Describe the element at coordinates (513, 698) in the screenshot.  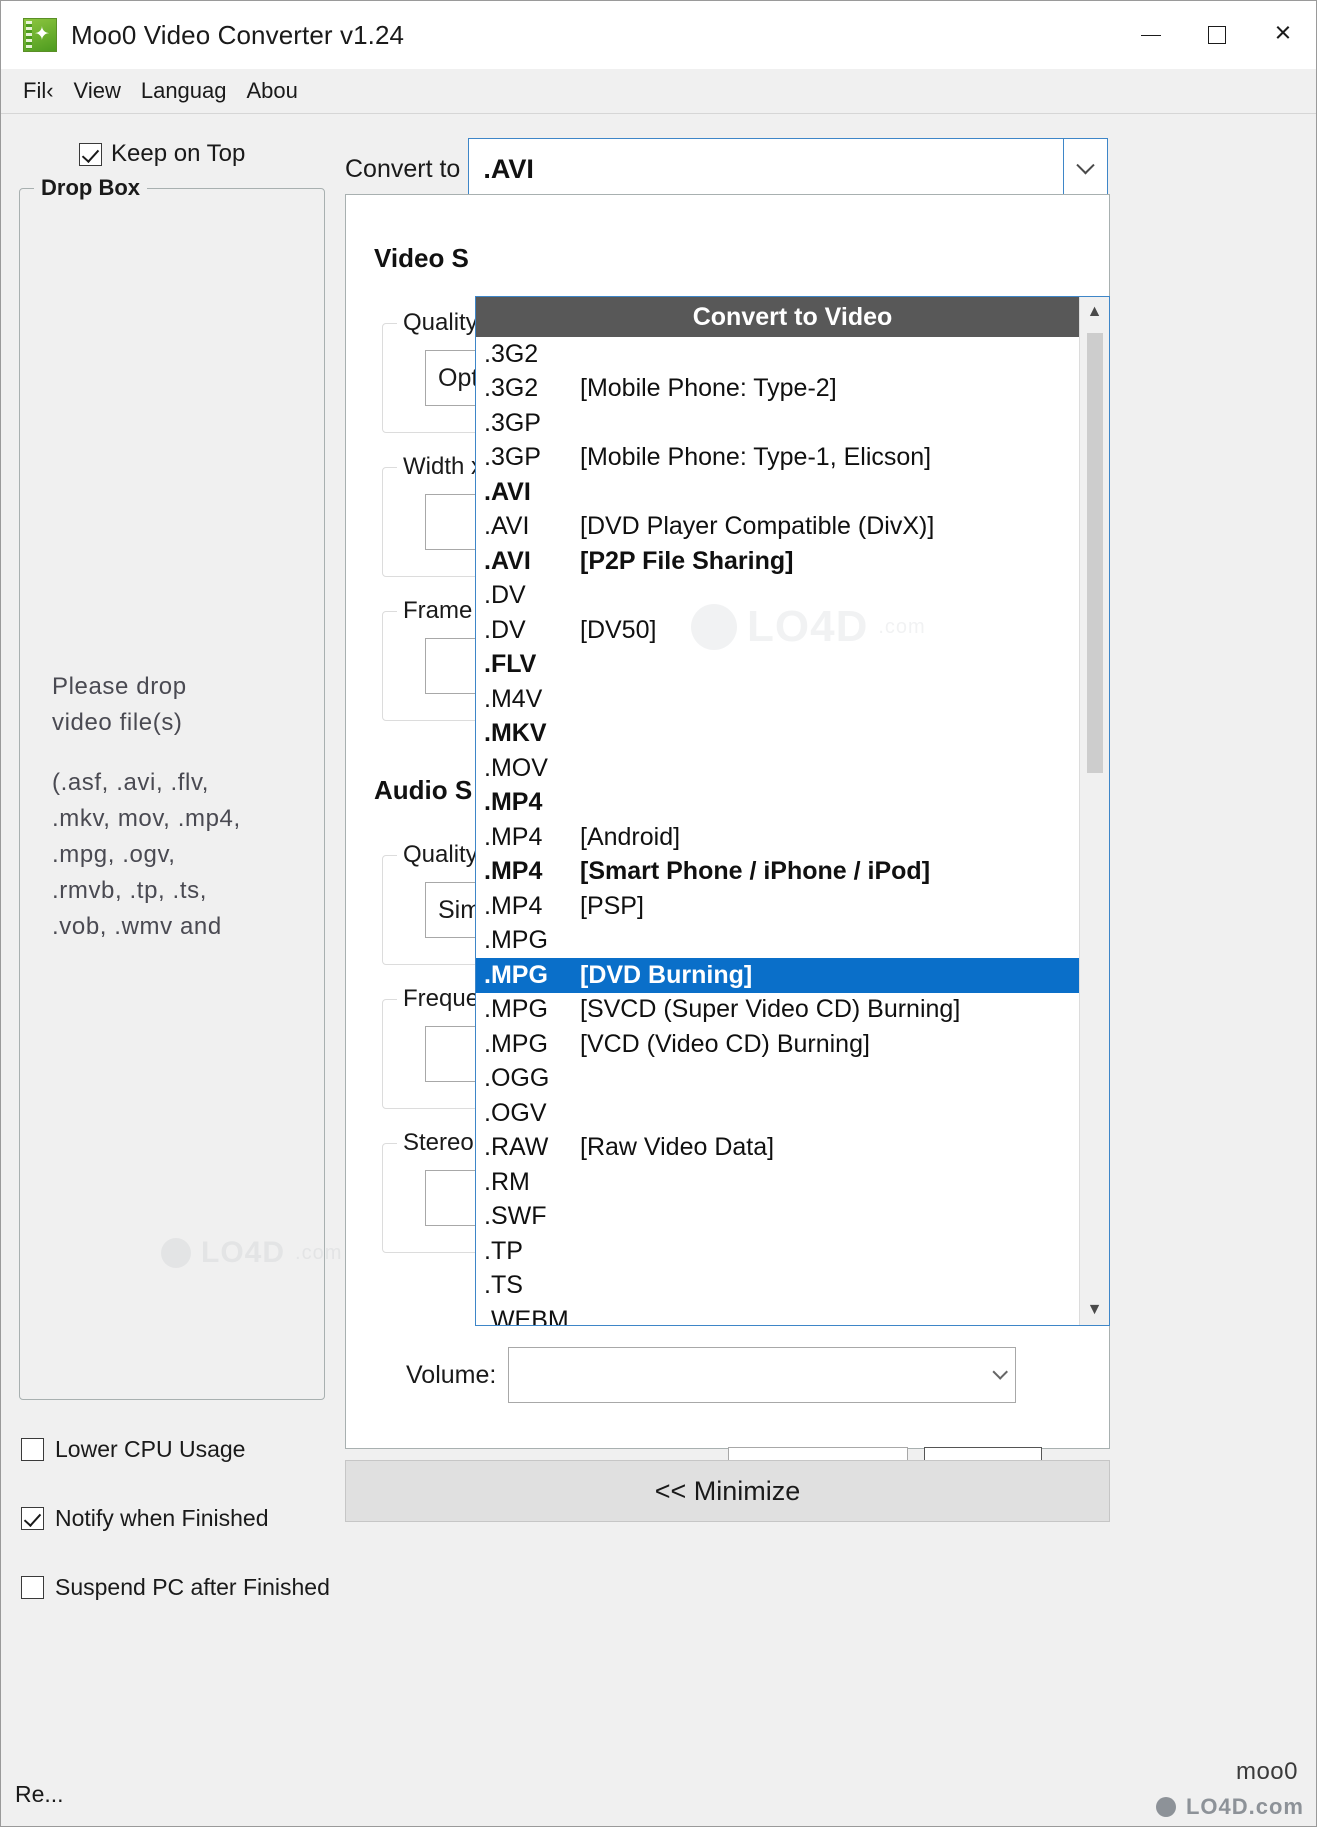
I see `dropdown-item-ext: .M4V` at that location.